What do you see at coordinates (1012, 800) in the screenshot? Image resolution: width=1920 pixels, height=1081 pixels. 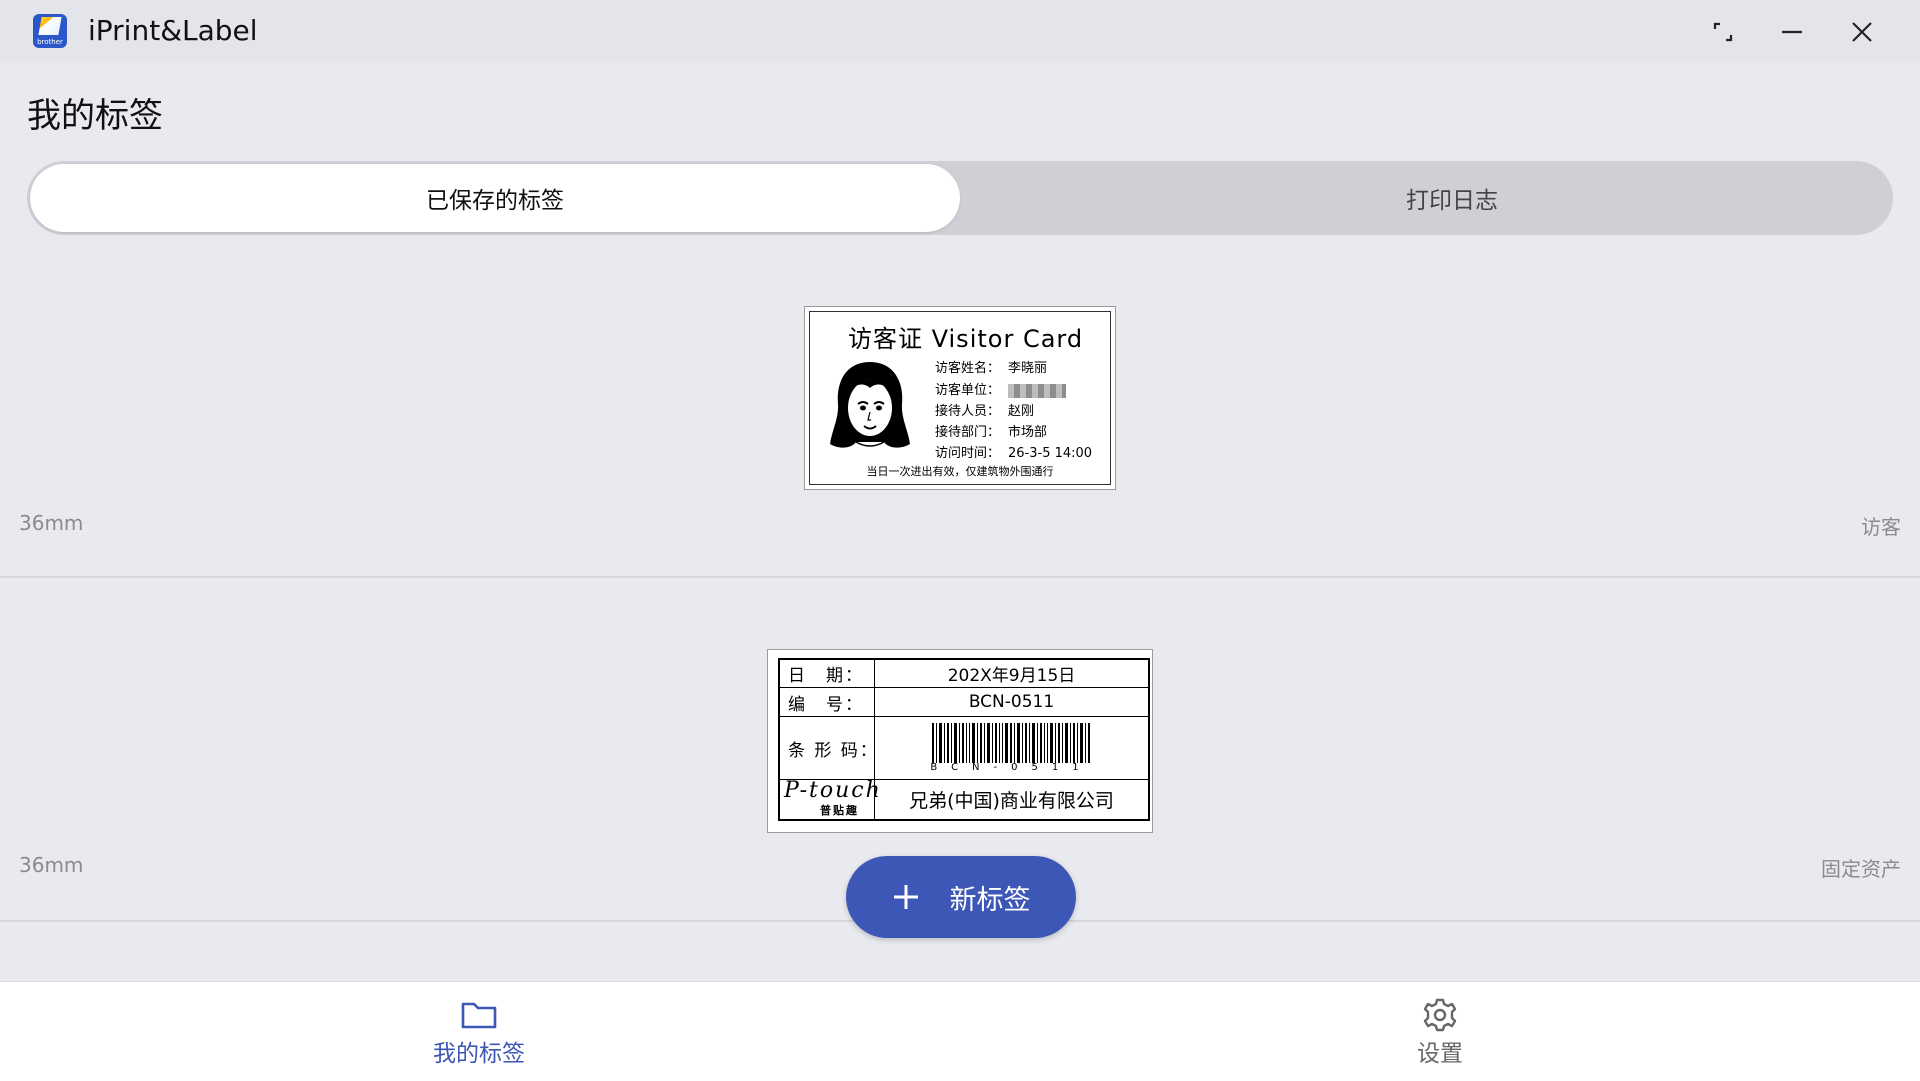 I see `company-name: 兄弟(中国)商业有限公司` at bounding box center [1012, 800].